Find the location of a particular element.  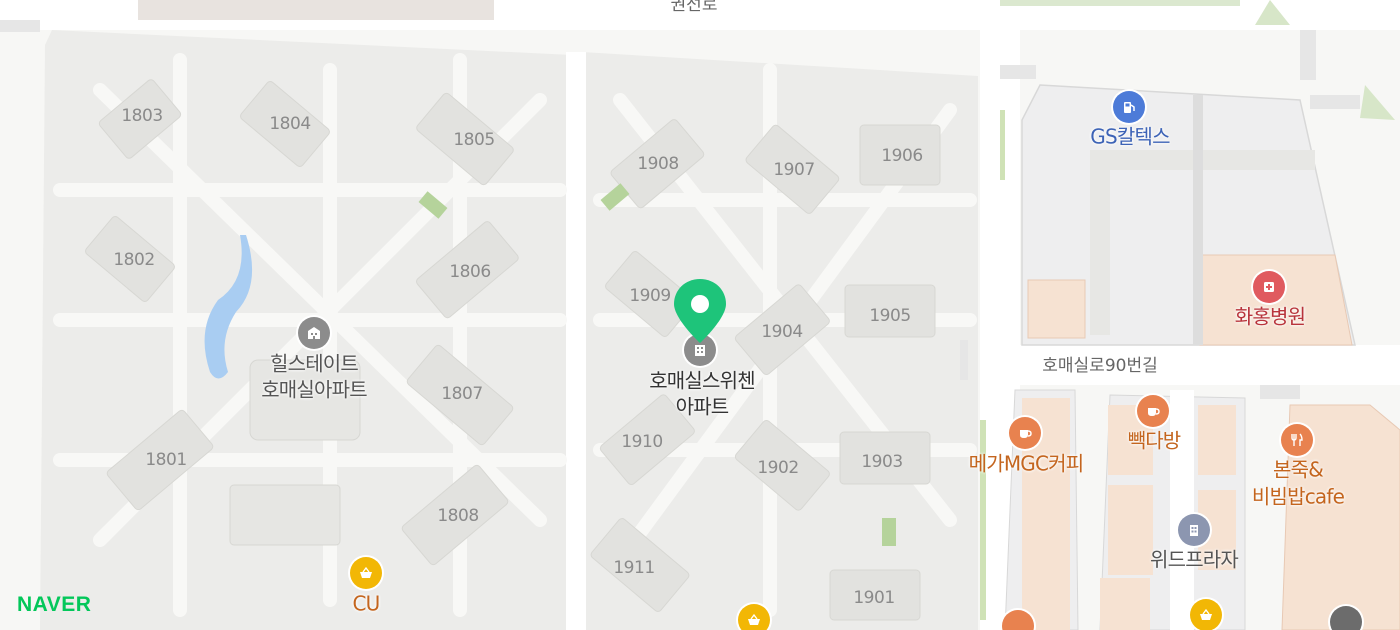

poi-label-paik-dabang: 빽다방 is located at coordinates (1155, 441).